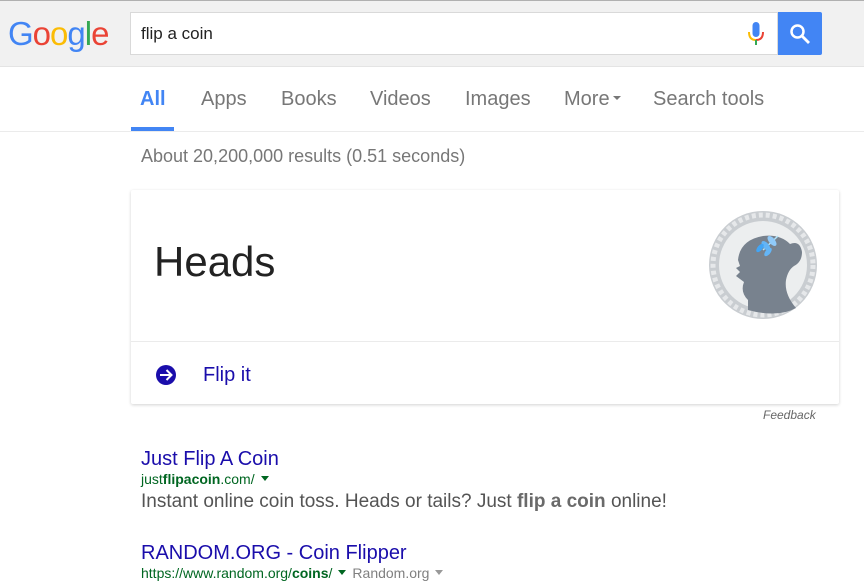  Describe the element at coordinates (152, 129) in the screenshot. I see `active-tab-indicator` at that location.